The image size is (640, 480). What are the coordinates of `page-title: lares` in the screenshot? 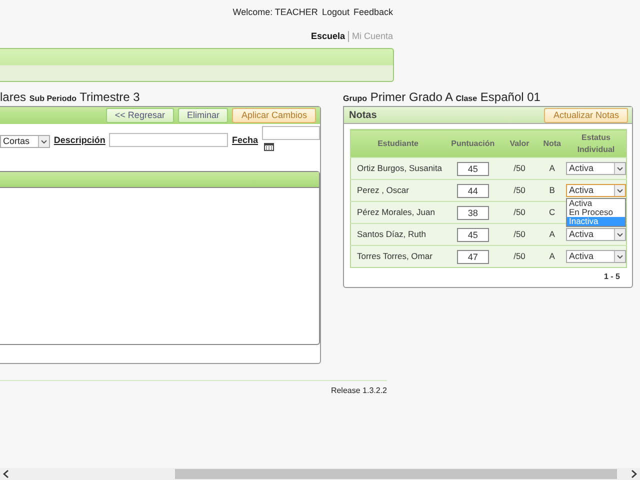 It's located at (13, 97).